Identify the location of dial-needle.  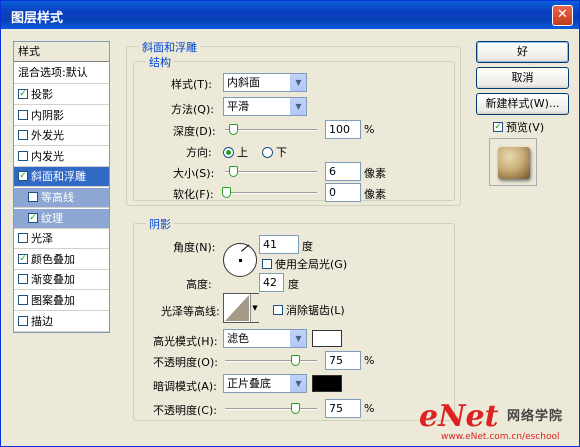
(245, 248).